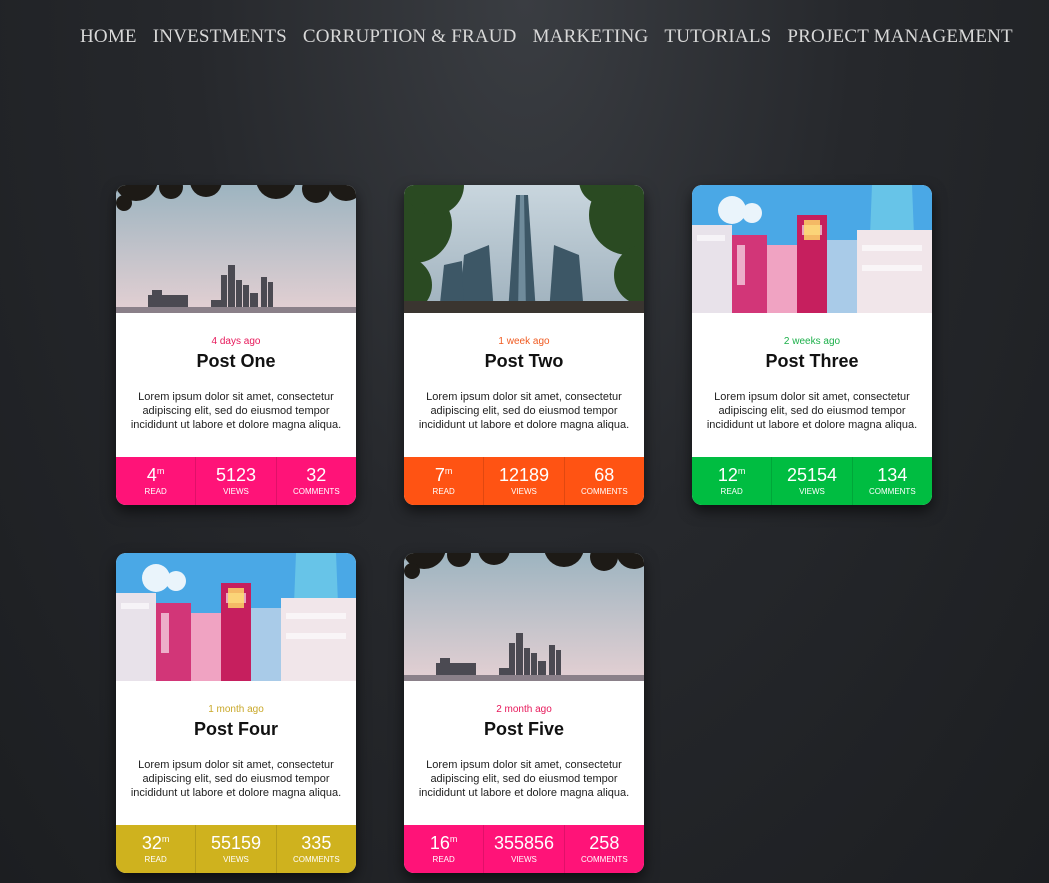 The width and height of the screenshot is (1049, 883). What do you see at coordinates (108, 37) in the screenshot?
I see `nav-home: HOME` at bounding box center [108, 37].